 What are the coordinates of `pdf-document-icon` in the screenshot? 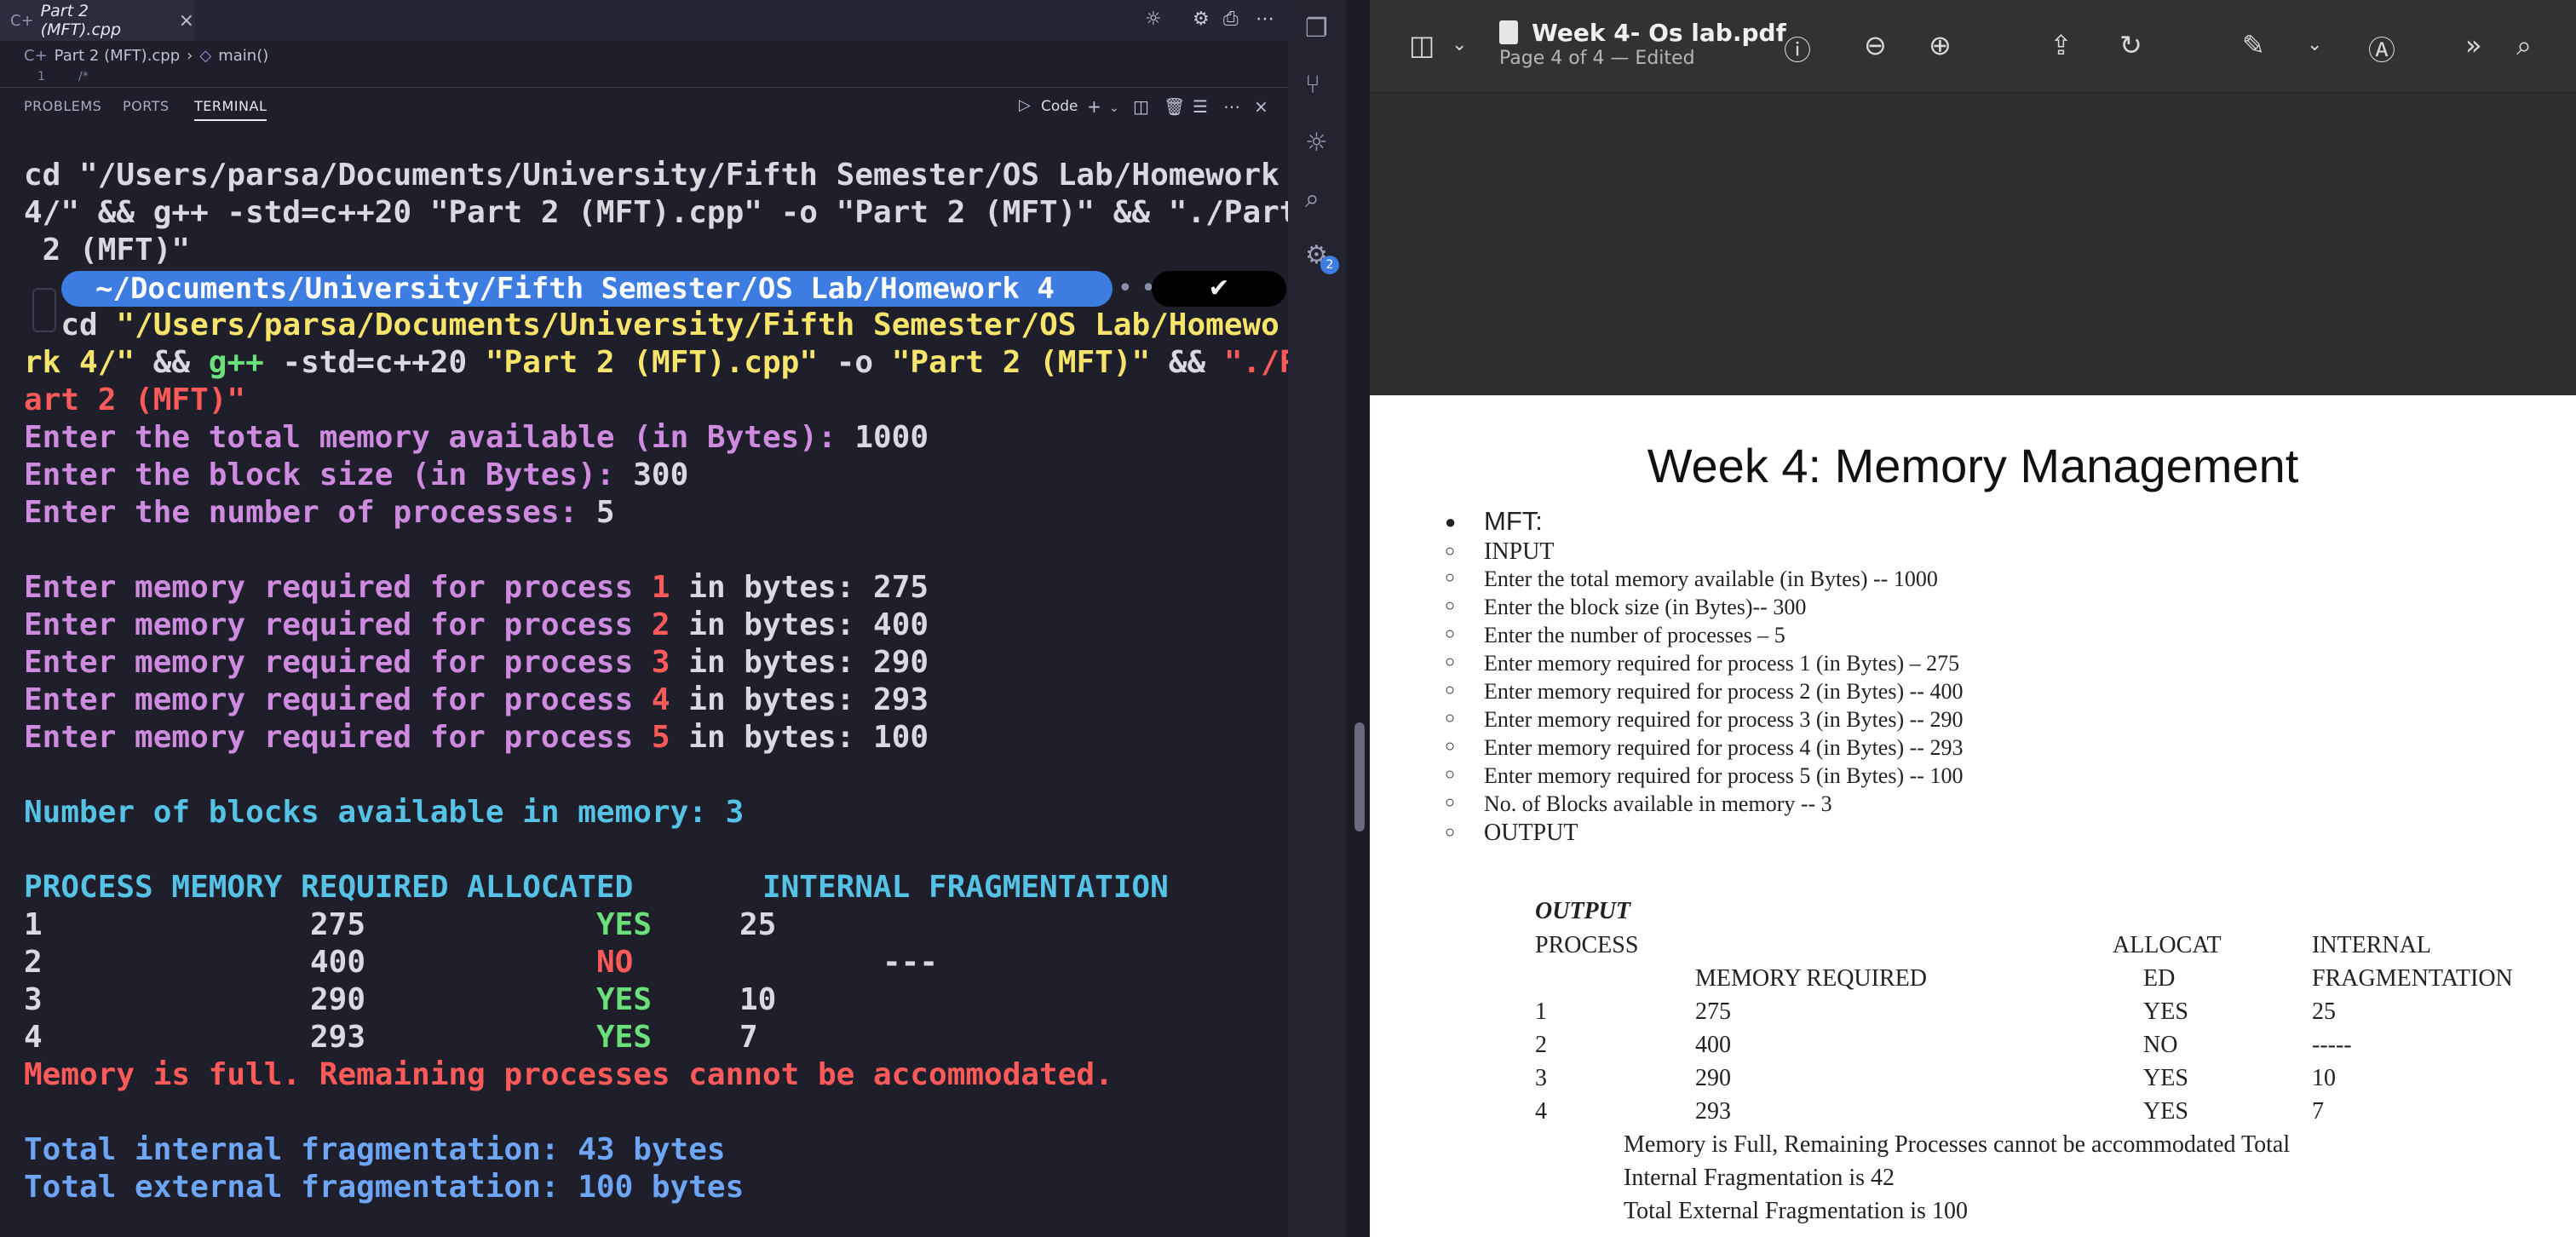 It's located at (1509, 32).